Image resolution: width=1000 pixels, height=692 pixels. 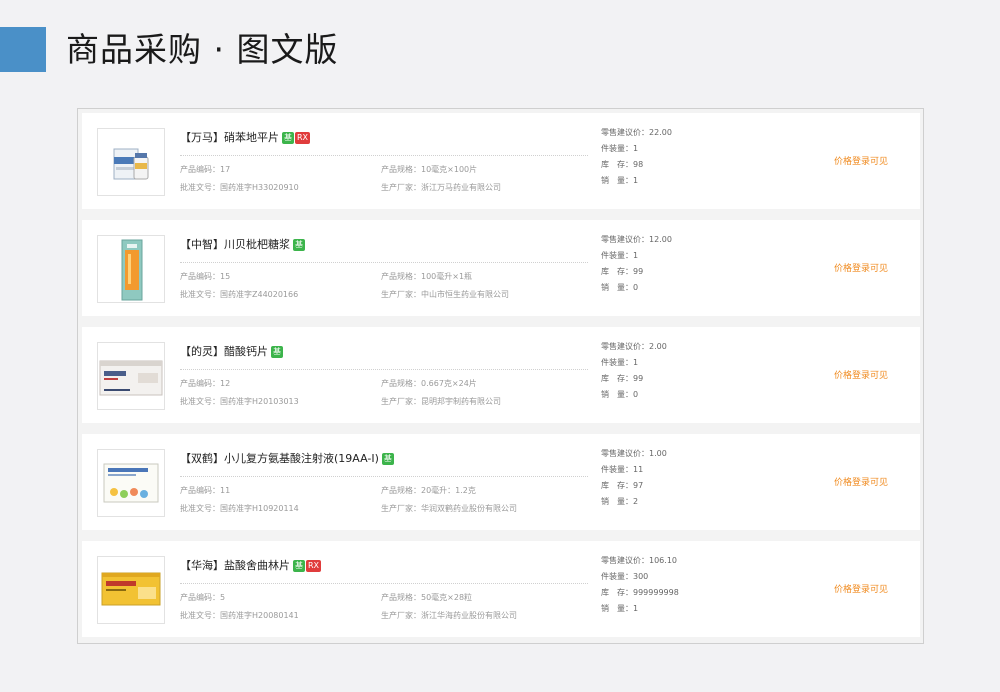 I want to click on product-approval: 批准文号：国药准字H33020910, so click(x=239, y=187).